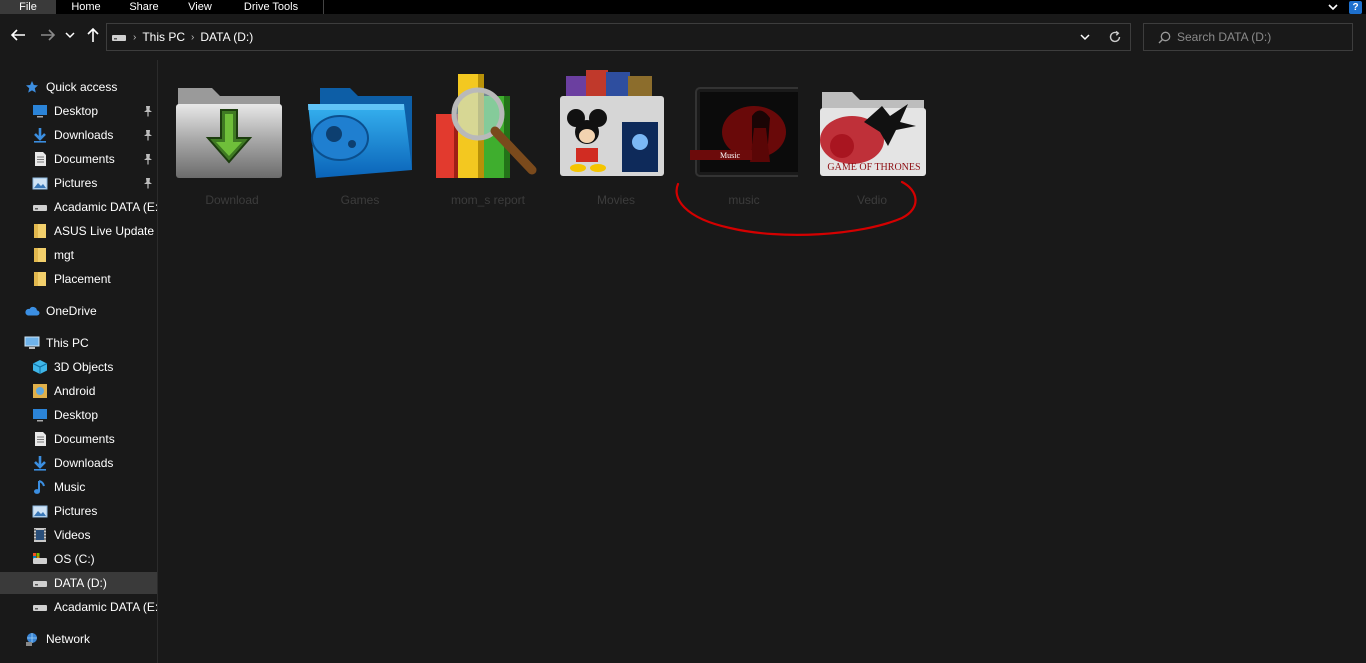 The height and width of the screenshot is (663, 1366). What do you see at coordinates (40, 391) in the screenshot?
I see `android-icon` at bounding box center [40, 391].